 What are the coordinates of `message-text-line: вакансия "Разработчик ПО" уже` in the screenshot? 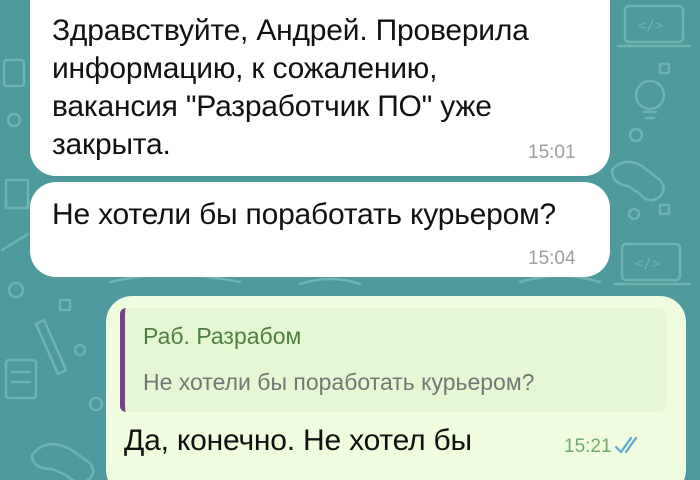 It's located at (272, 106).